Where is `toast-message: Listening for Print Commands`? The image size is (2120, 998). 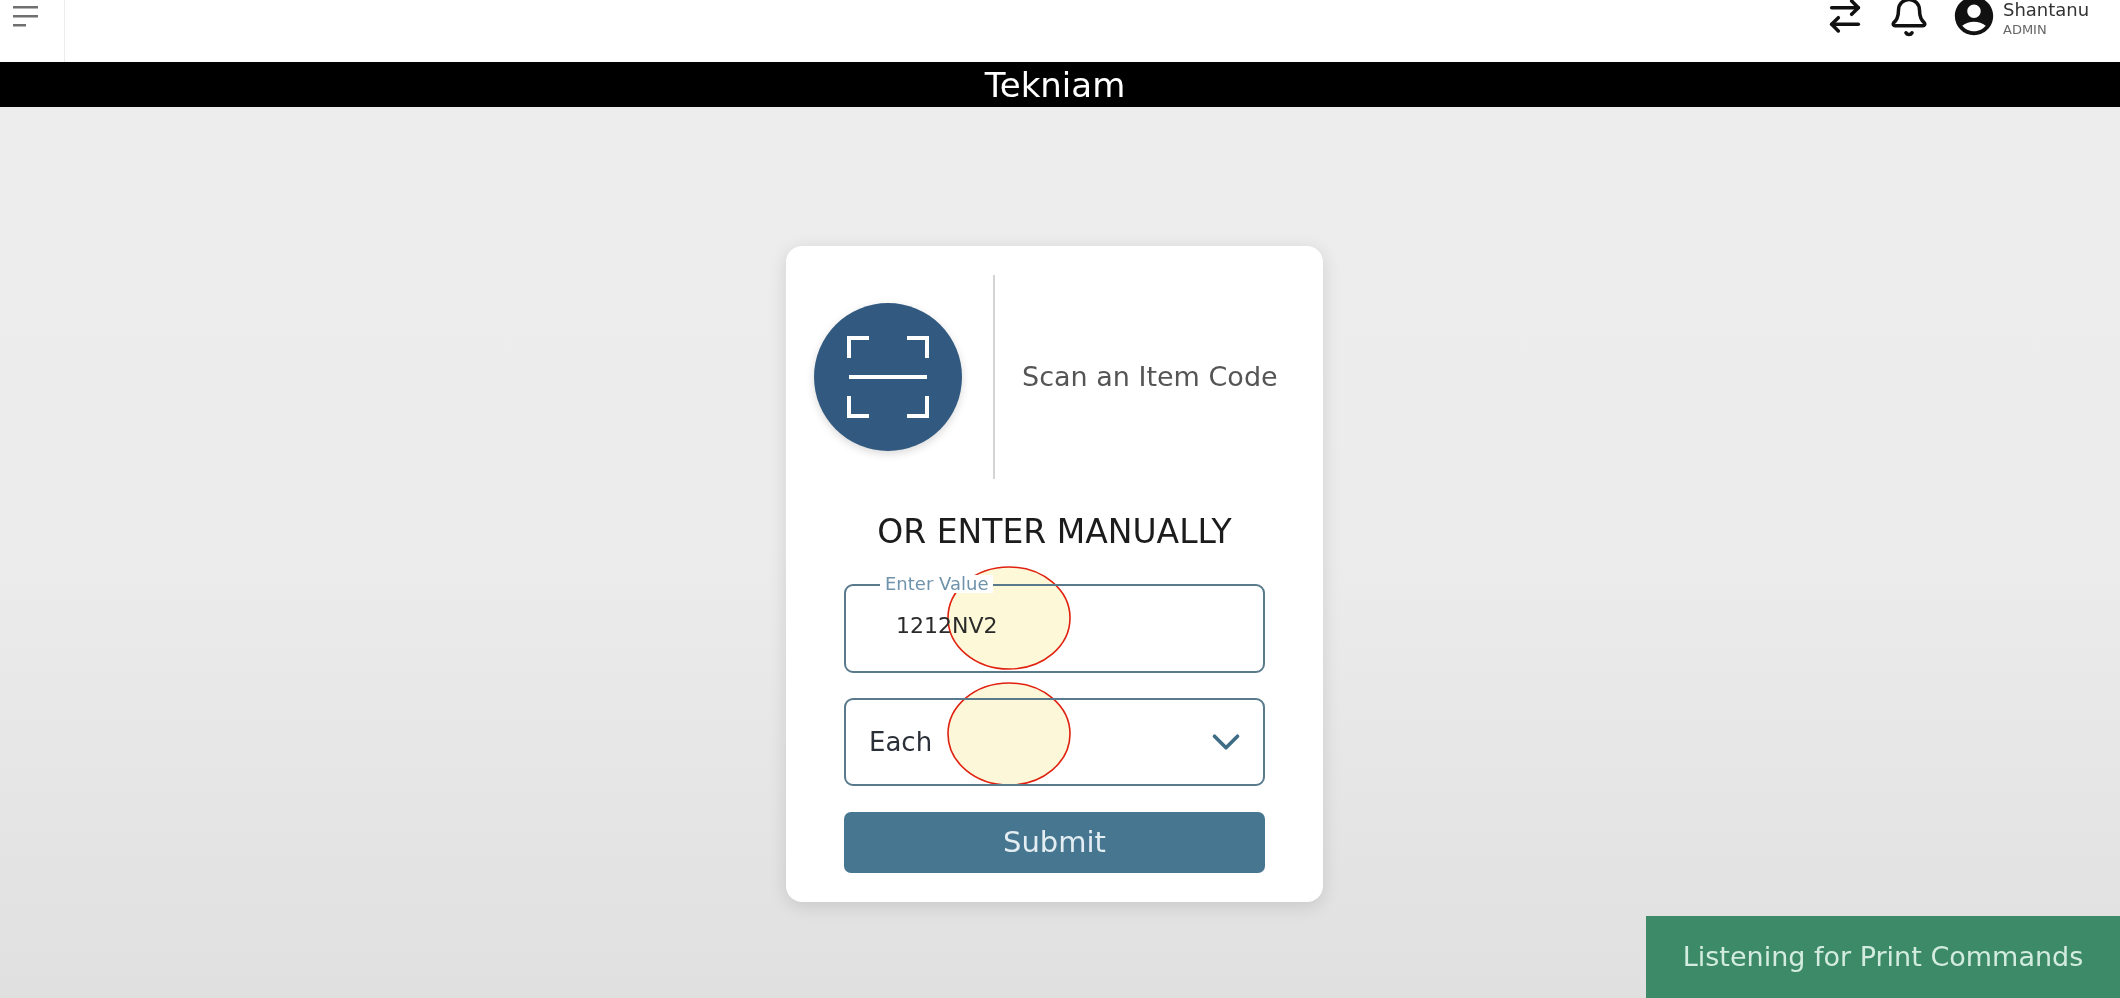 toast-message: Listening for Print Commands is located at coordinates (1883, 956).